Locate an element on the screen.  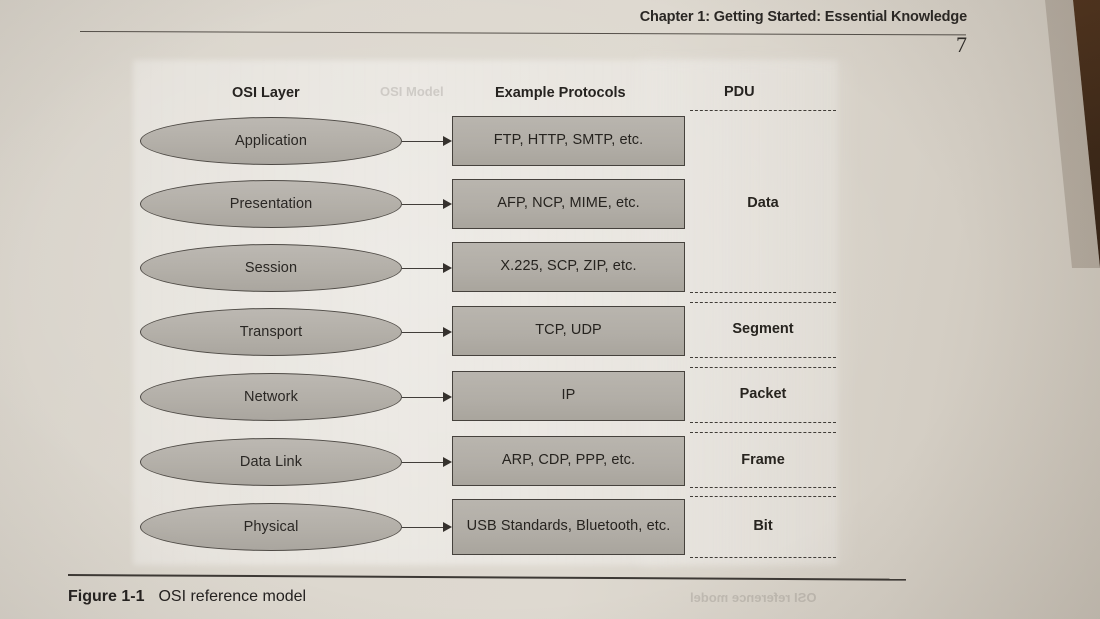
column-header-pdu: PDU is located at coordinates (739, 92).